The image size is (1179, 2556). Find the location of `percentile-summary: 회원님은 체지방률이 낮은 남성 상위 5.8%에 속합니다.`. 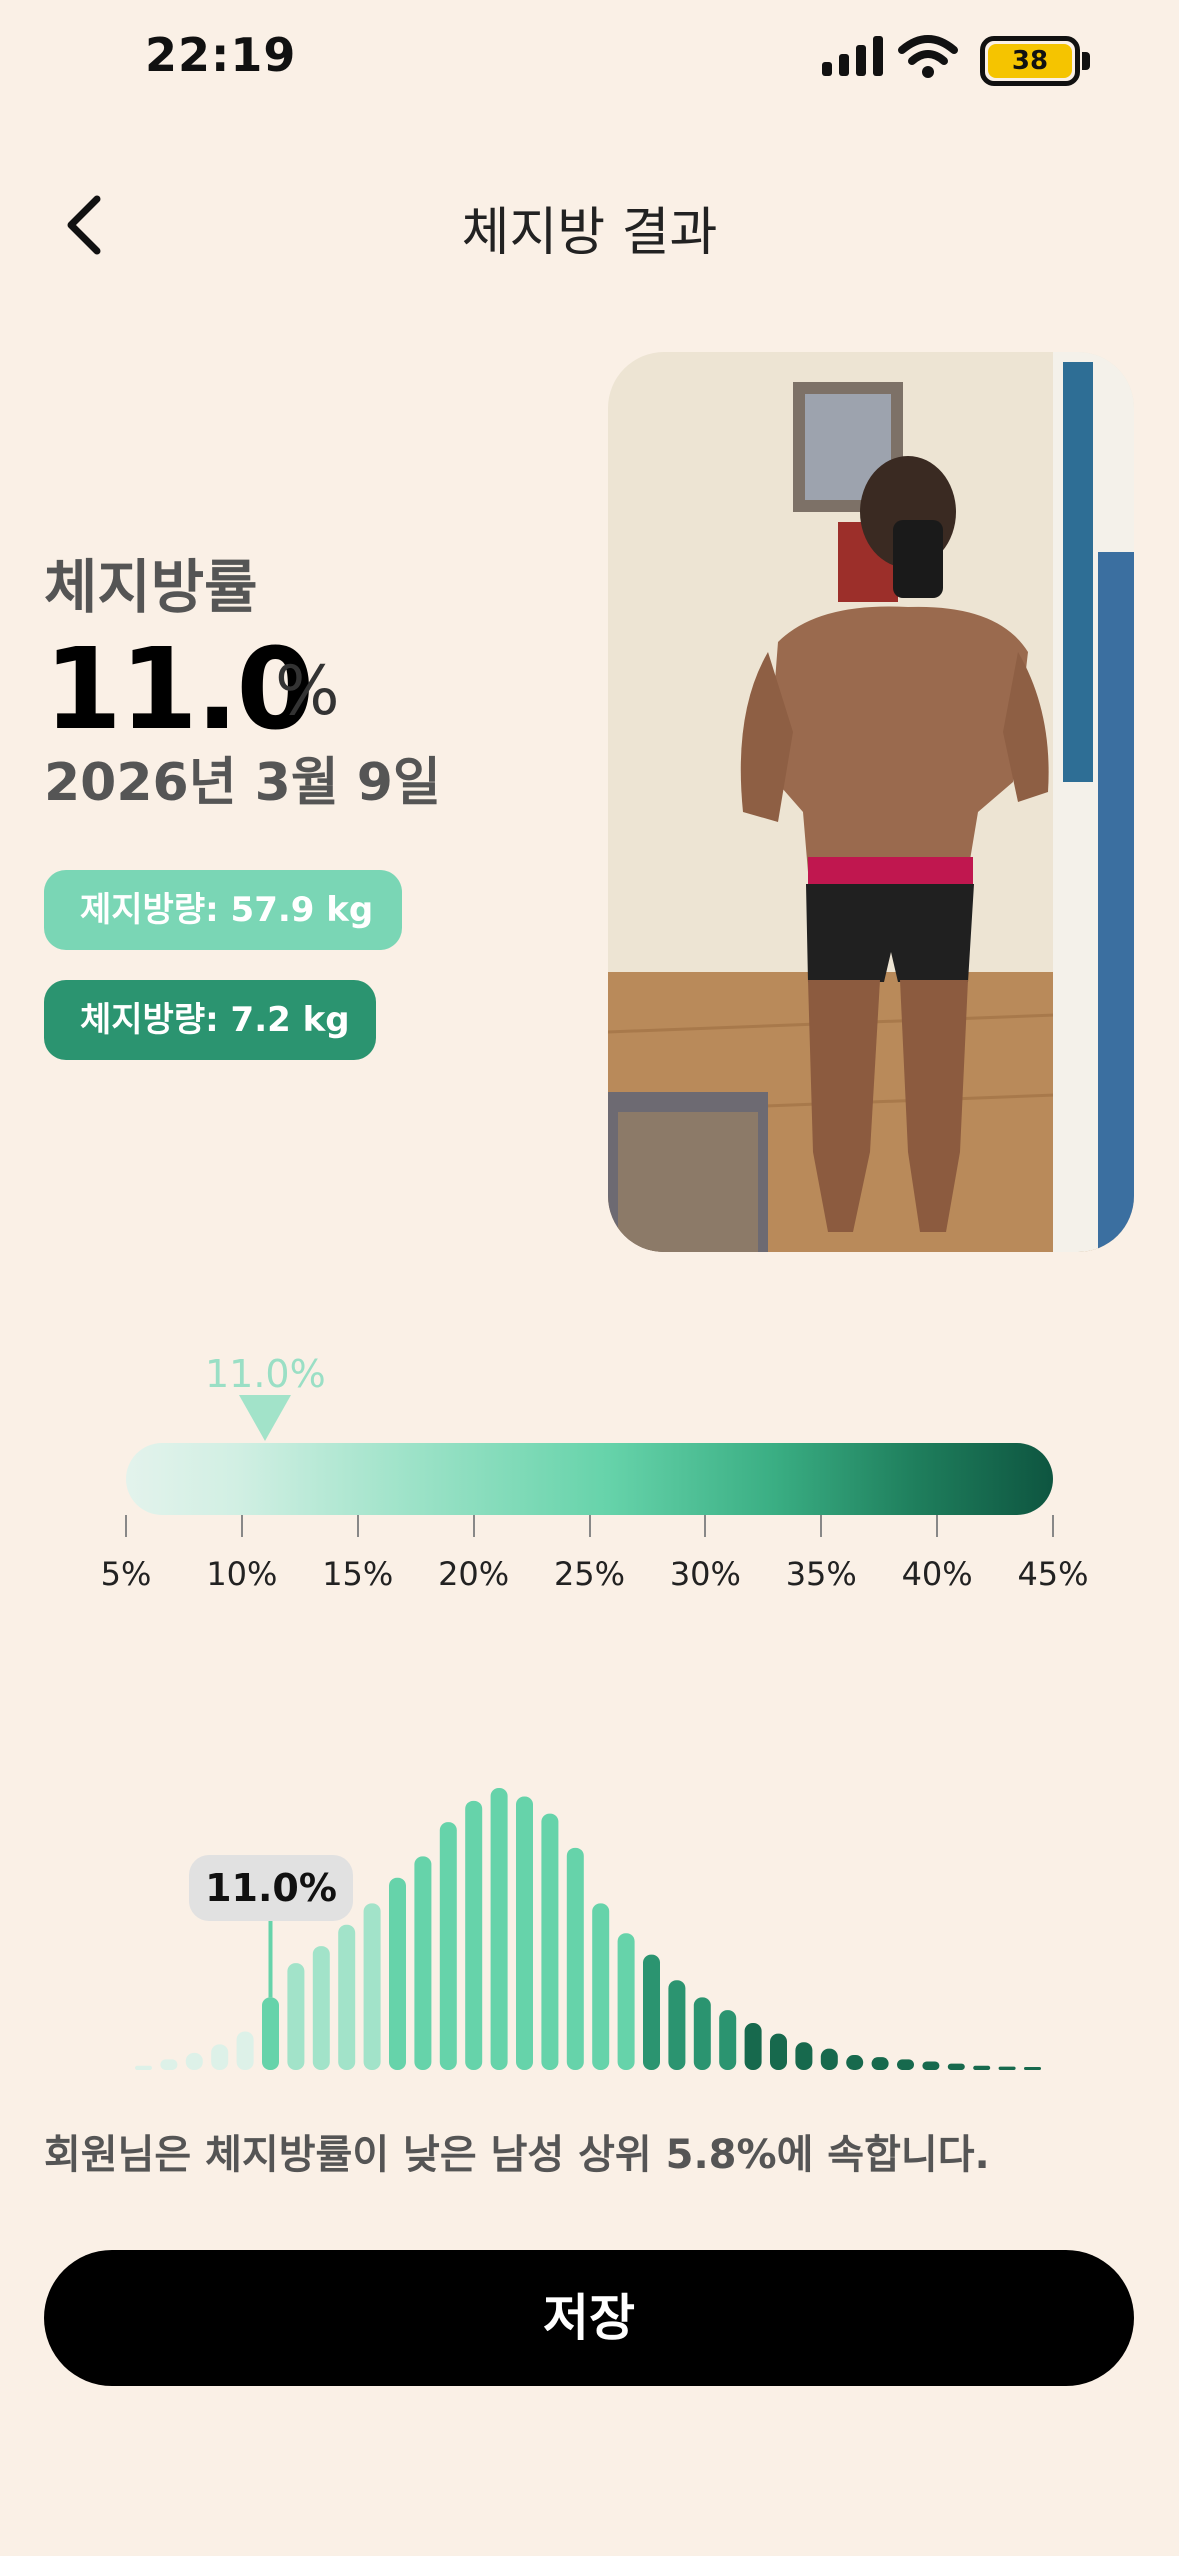

percentile-summary: 회원님은 체지방률이 낮은 남성 상위 5.8%에 속합니다. is located at coordinates (517, 2155).